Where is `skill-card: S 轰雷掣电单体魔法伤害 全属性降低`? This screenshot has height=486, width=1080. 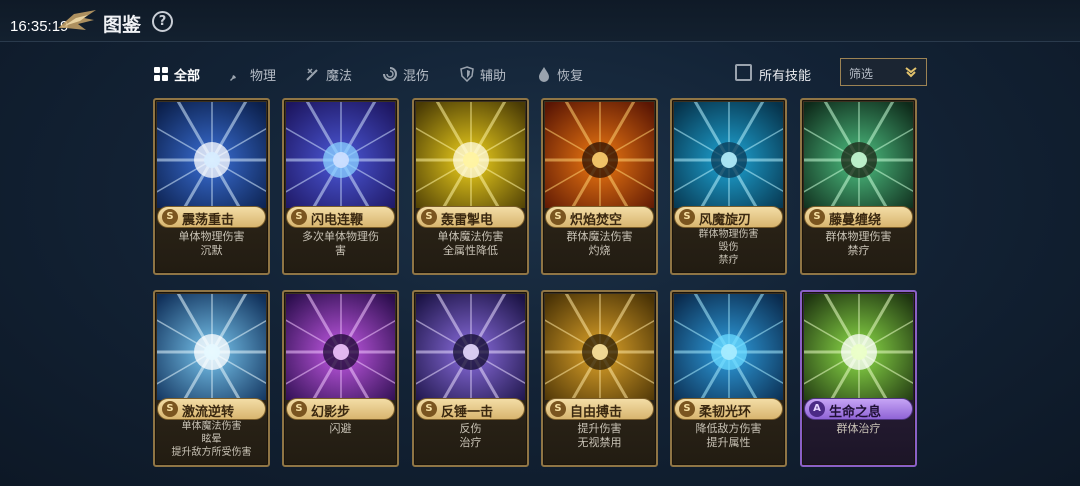
skill-card: S 轰雷掣电单体魔法伤害 全属性降低 is located at coordinates (470, 186).